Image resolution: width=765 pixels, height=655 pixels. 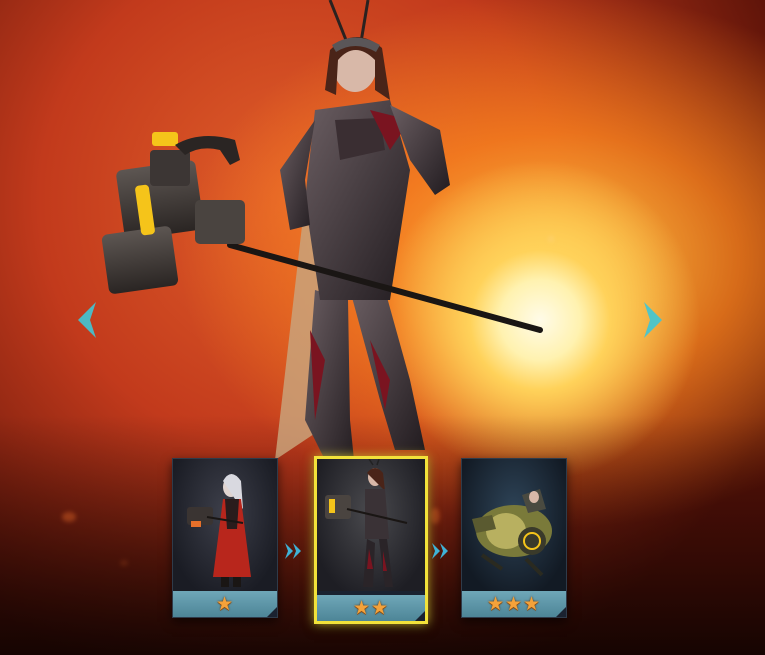 I want to click on star-rating: ★, so click(x=225, y=604).